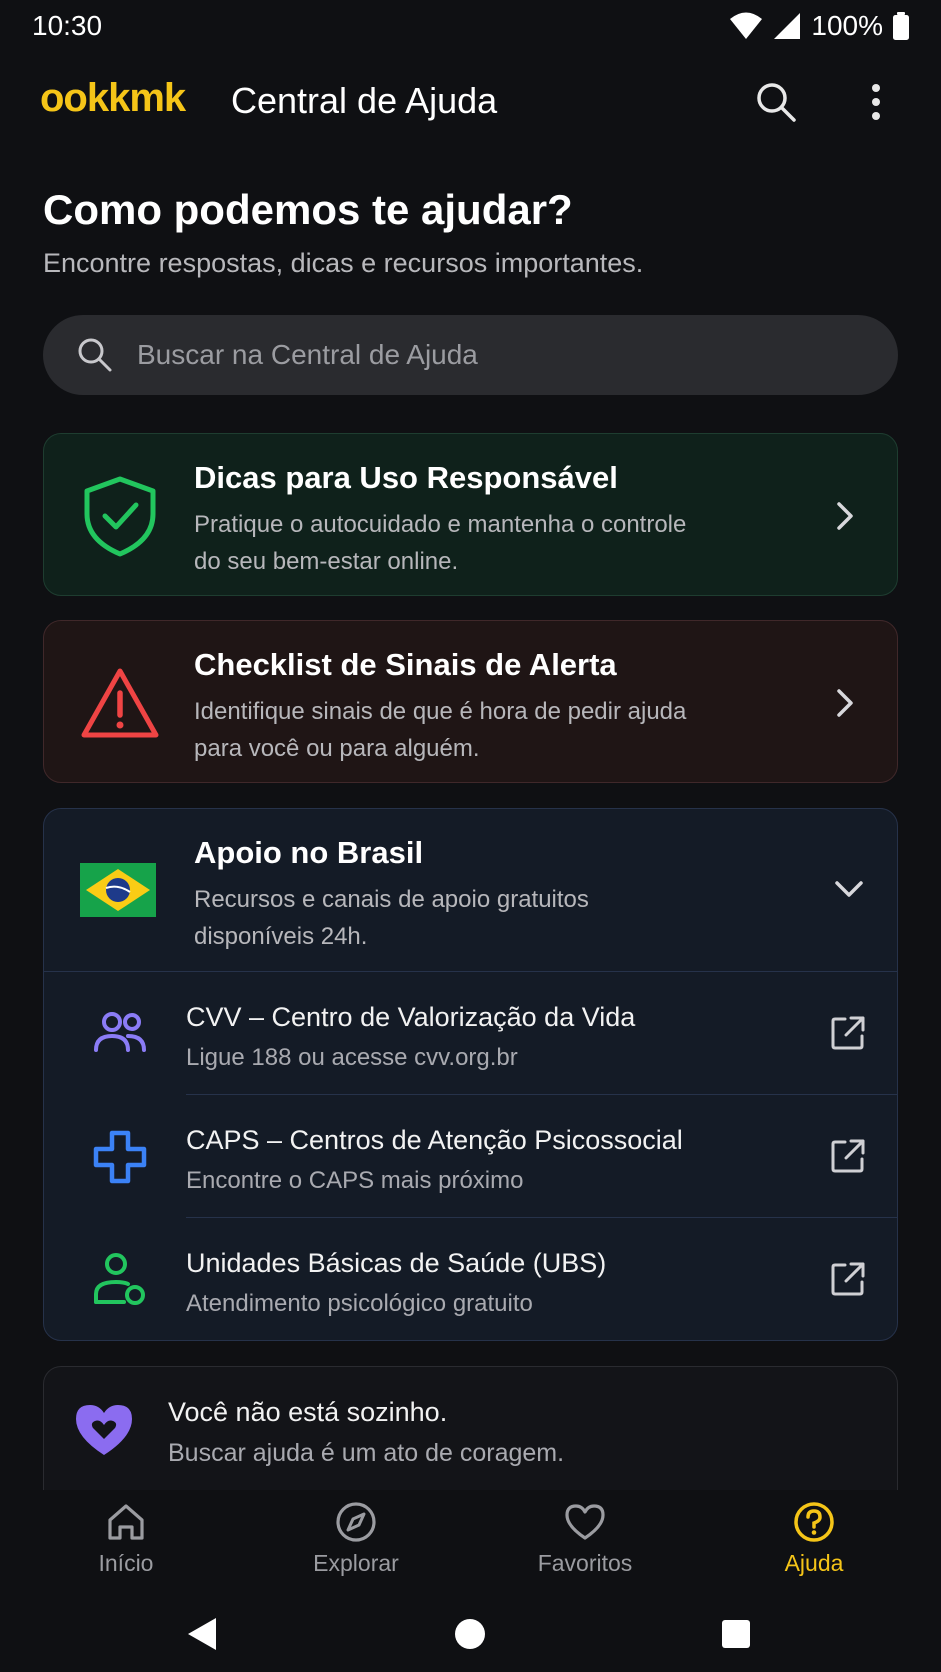 The width and height of the screenshot is (941, 1672). Describe the element at coordinates (308, 209) in the screenshot. I see `hero-title: Como podemos te ajudar?` at that location.